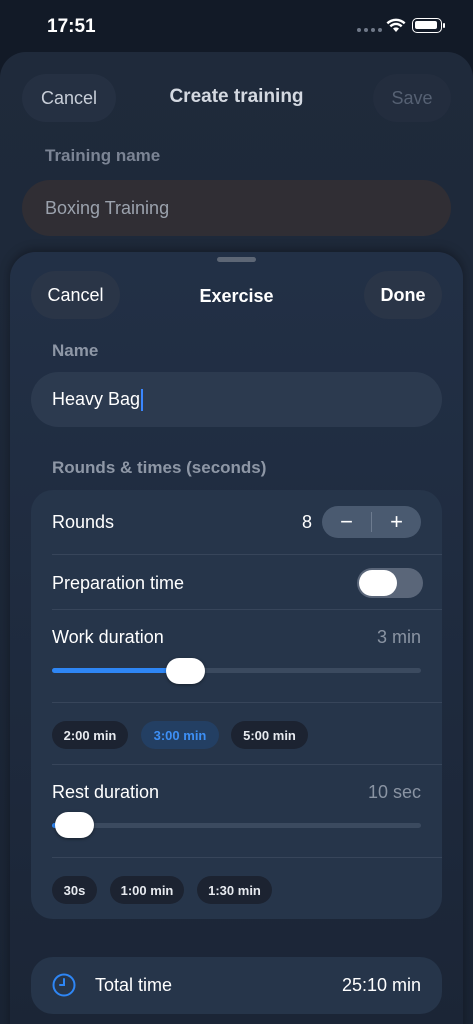 The height and width of the screenshot is (1024, 473). I want to click on rest-duration-value: 10 sec, so click(394, 792).